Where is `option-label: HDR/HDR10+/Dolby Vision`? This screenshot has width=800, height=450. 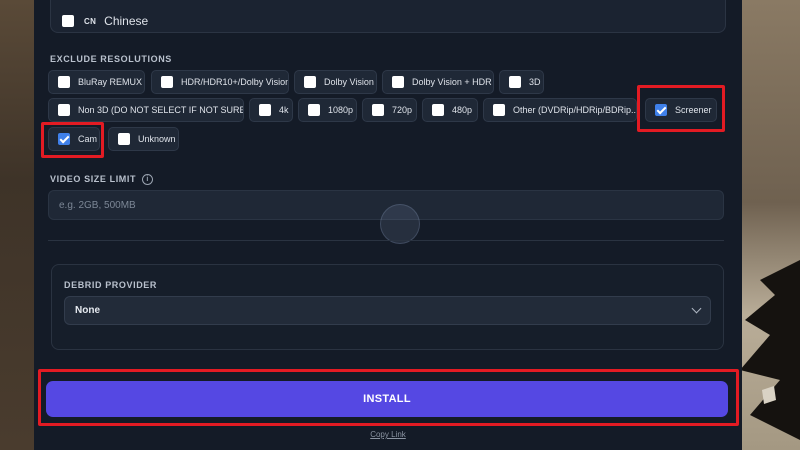 option-label: HDR/HDR10+/Dolby Vision is located at coordinates (235, 82).